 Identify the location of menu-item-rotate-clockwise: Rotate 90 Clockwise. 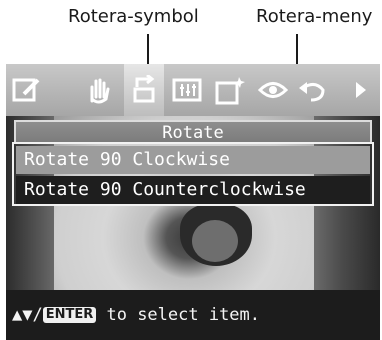
(193, 160).